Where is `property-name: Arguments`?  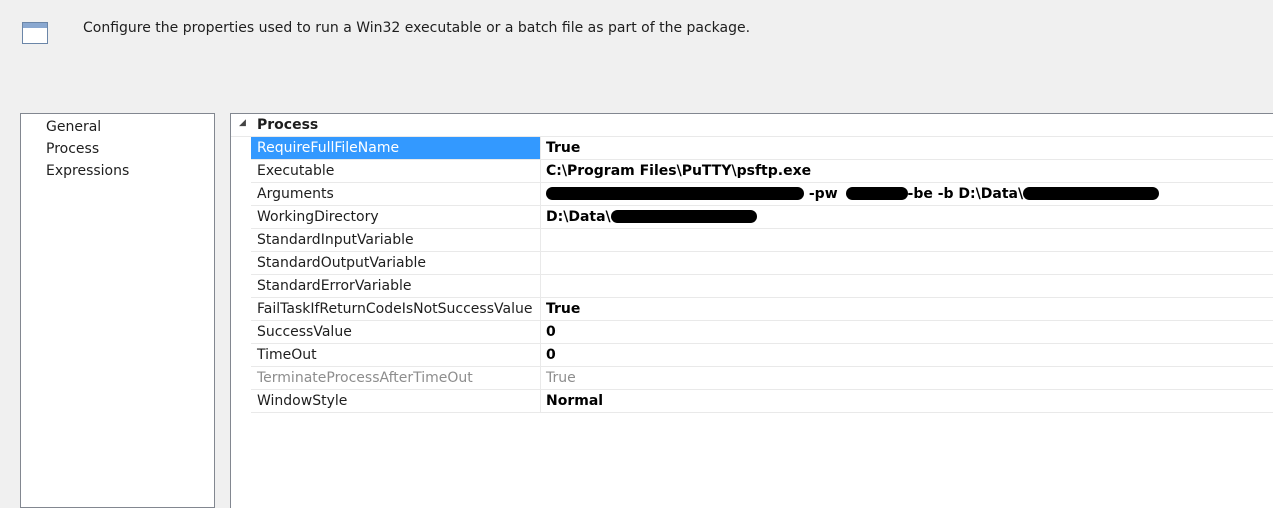
property-name: Arguments is located at coordinates (396, 194).